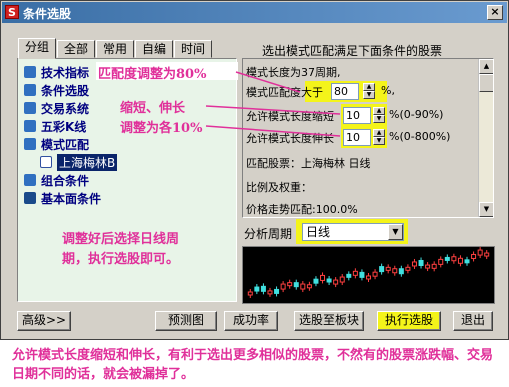 This screenshot has width=509, height=387. What do you see at coordinates (379, 137) in the screenshot?
I see `lengthen-spinner: ▲ ▼` at bounding box center [379, 137].